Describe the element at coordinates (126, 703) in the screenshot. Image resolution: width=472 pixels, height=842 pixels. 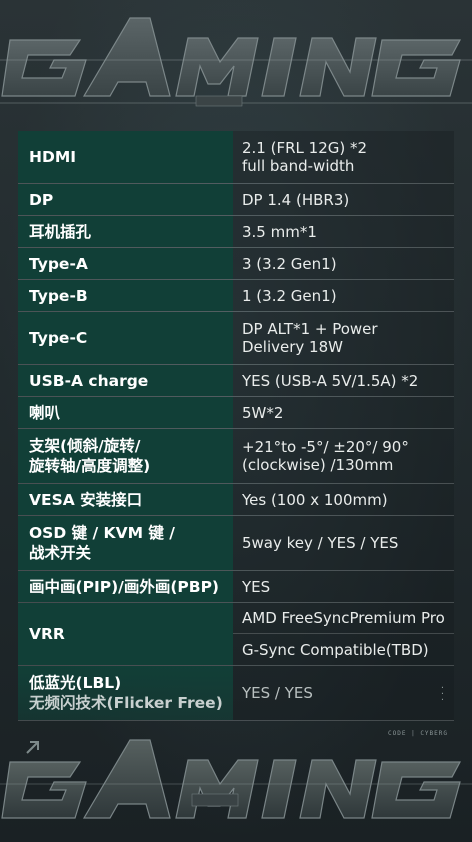
I see `spec-label-line: 无频闪技术(Flicker Free)` at that location.